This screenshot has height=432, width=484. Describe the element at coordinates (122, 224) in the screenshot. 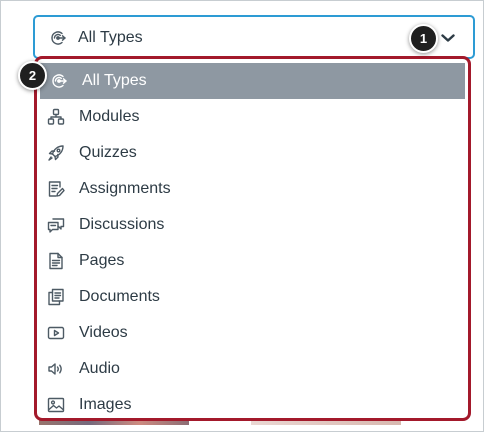

I see `menu-item-label: Discussions` at that location.